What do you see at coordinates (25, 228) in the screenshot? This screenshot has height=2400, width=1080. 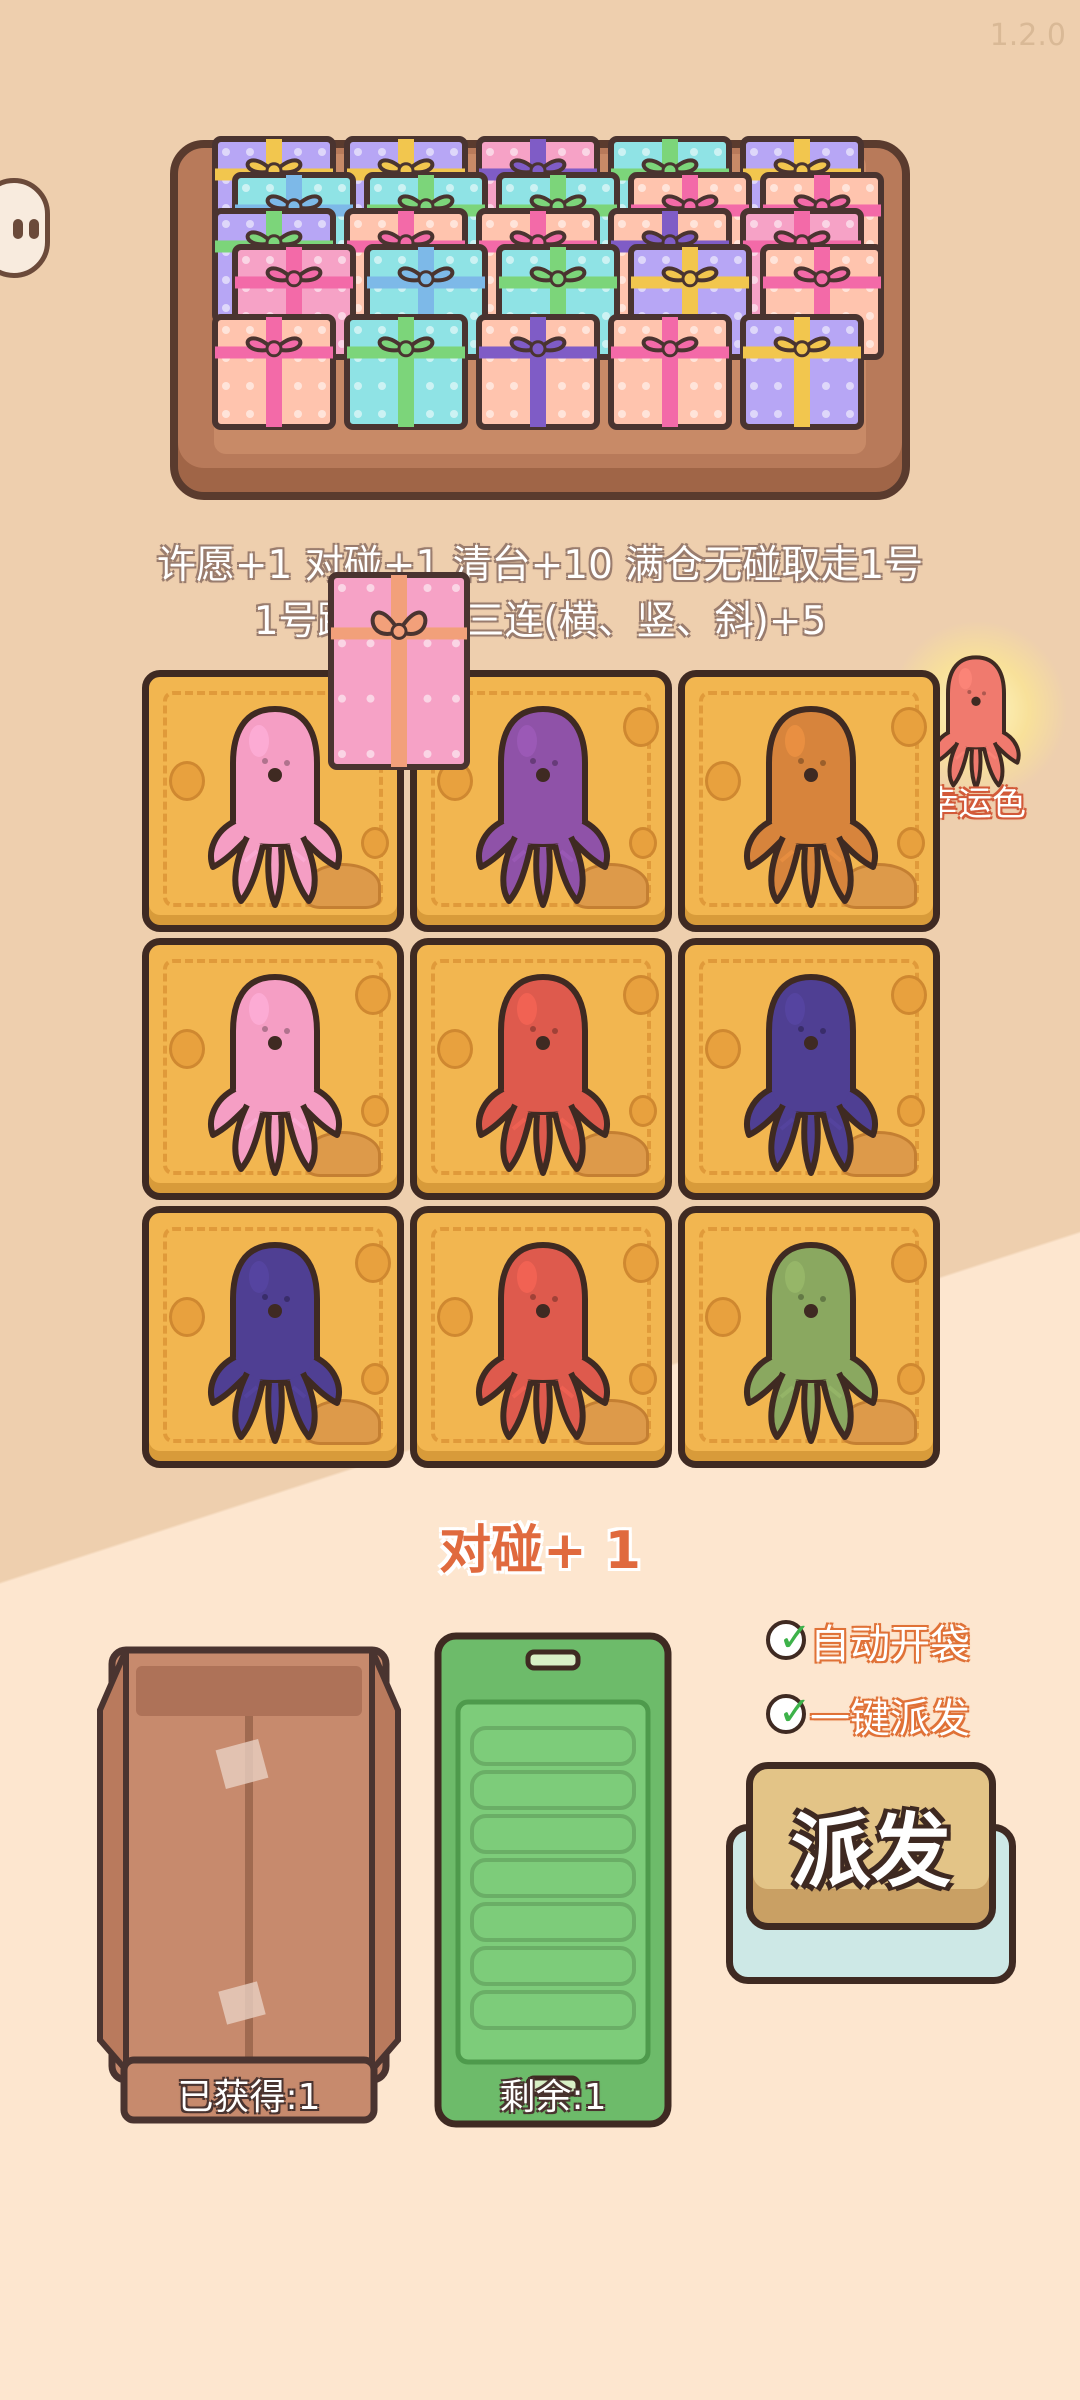 I see `side-menu-handle` at bounding box center [25, 228].